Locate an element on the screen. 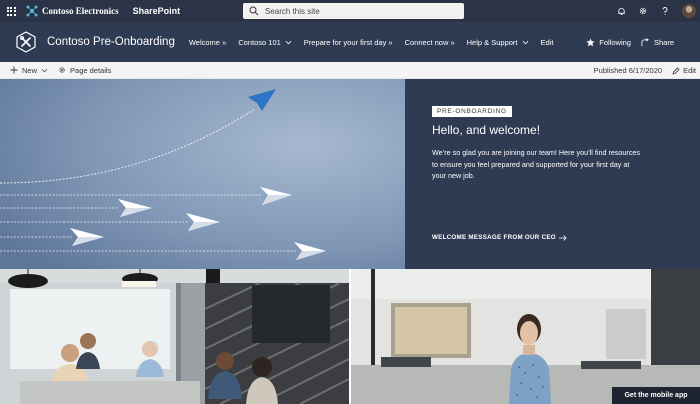  suite-right is located at coordinates (655, 11).